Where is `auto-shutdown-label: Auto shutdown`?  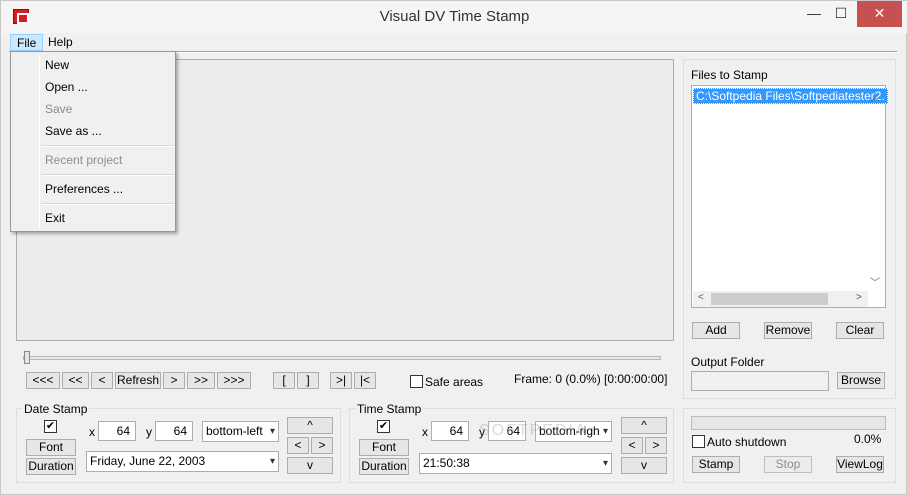 auto-shutdown-label: Auto shutdown is located at coordinates (747, 442).